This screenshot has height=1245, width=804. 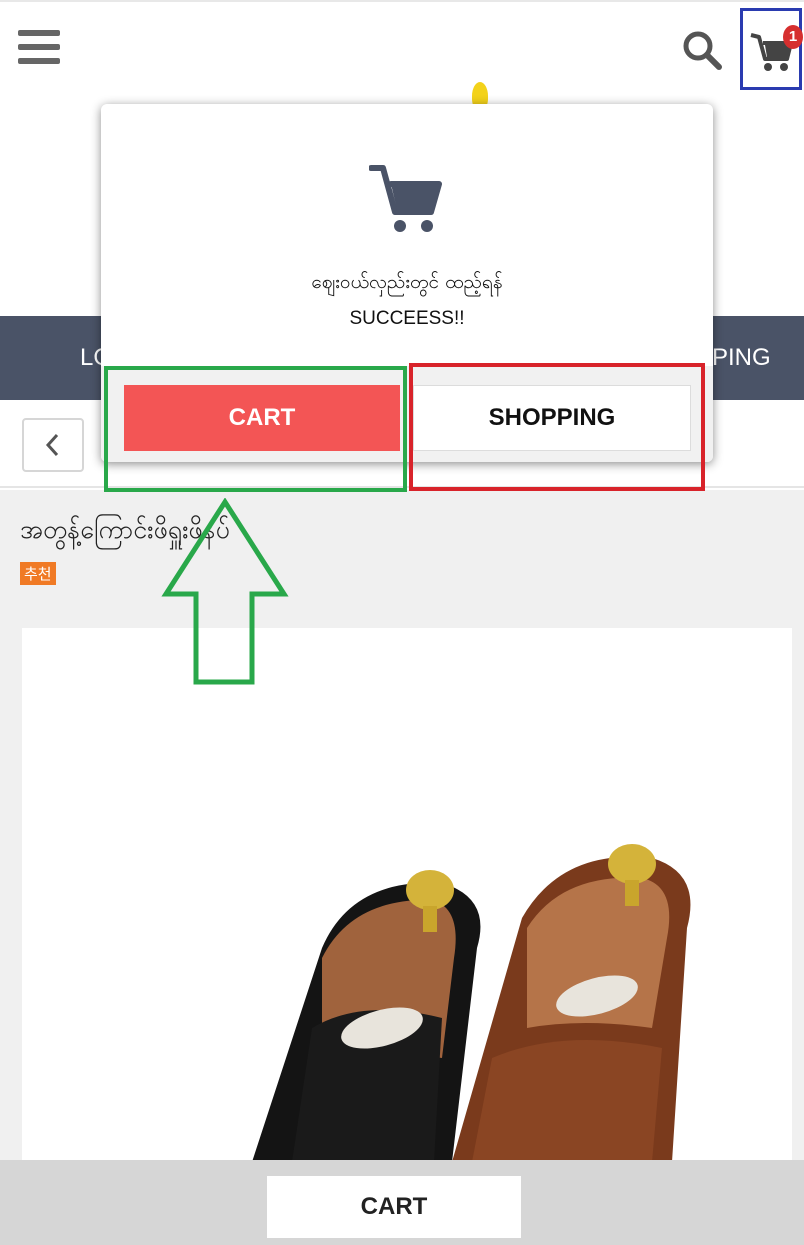 What do you see at coordinates (557, 427) in the screenshot?
I see `shopping-highlight-box` at bounding box center [557, 427].